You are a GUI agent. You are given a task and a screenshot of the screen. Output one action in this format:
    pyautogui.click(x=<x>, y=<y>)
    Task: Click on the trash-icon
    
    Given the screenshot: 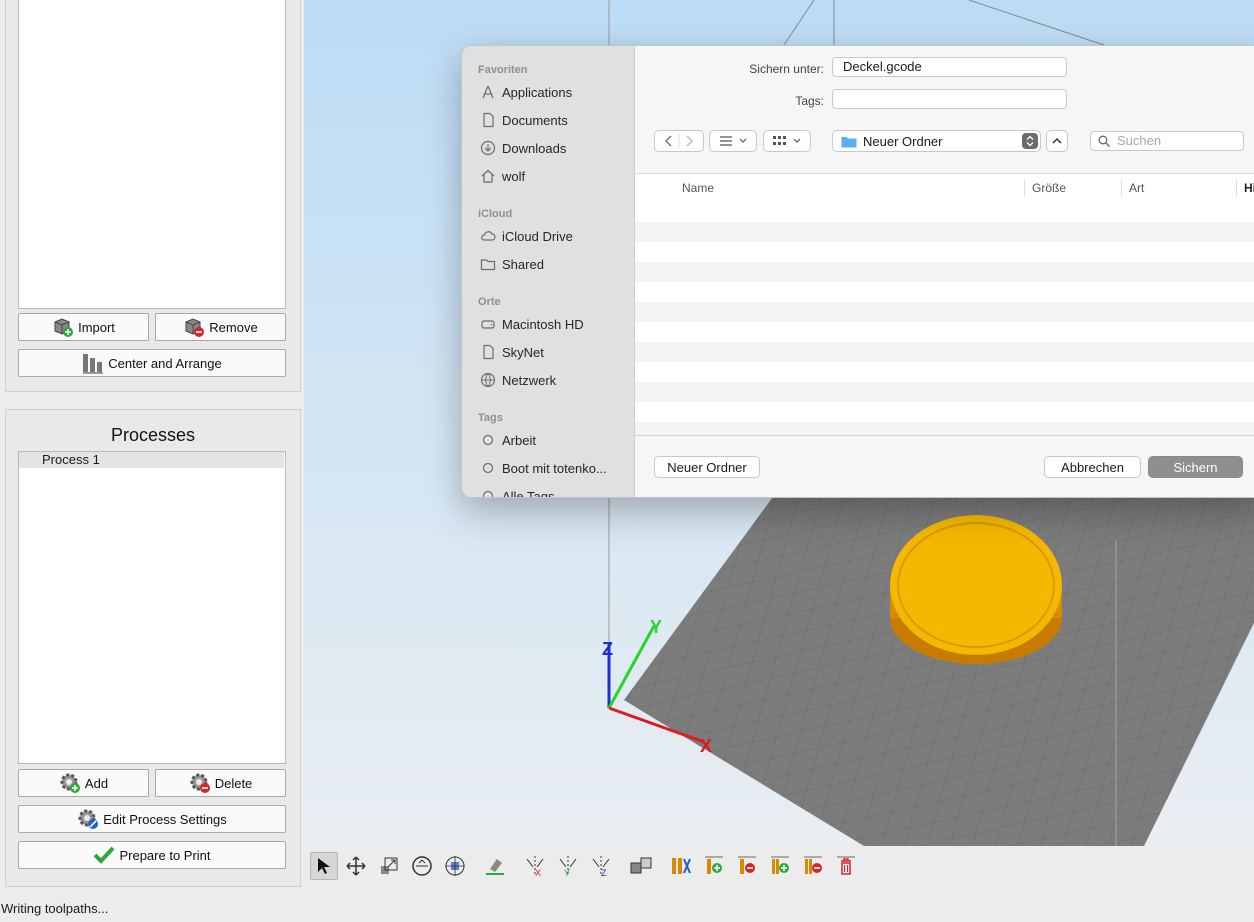 What is the action you would take?
    pyautogui.click(x=846, y=866)
    